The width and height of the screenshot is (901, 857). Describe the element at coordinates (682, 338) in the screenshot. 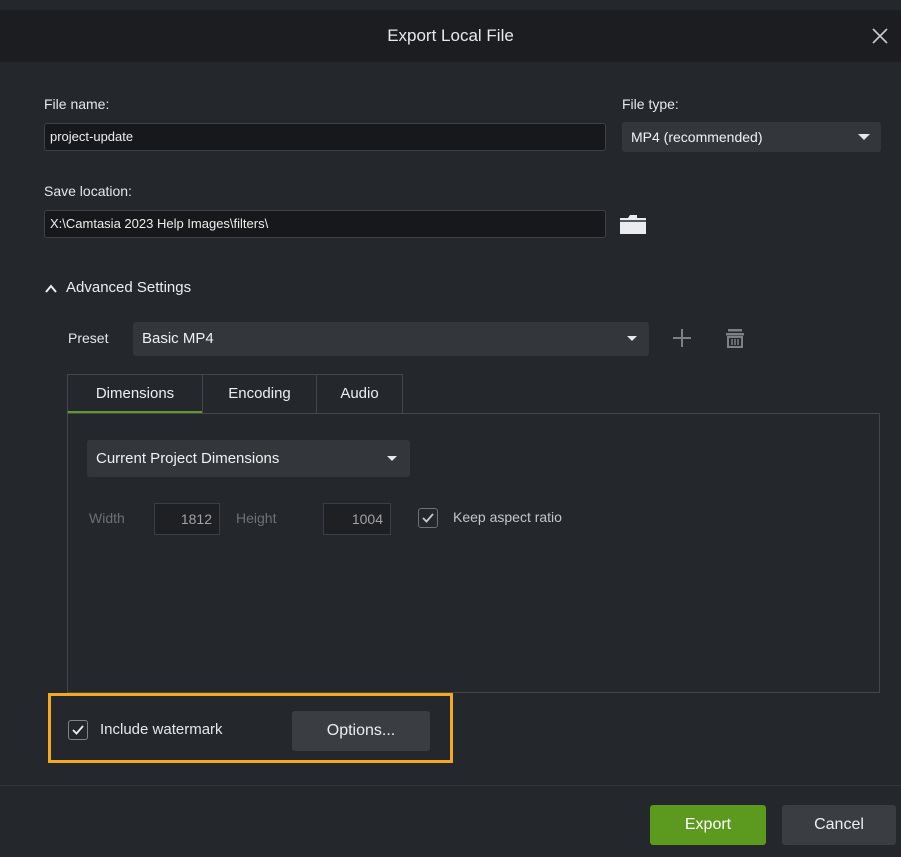

I see `plus-icon` at that location.